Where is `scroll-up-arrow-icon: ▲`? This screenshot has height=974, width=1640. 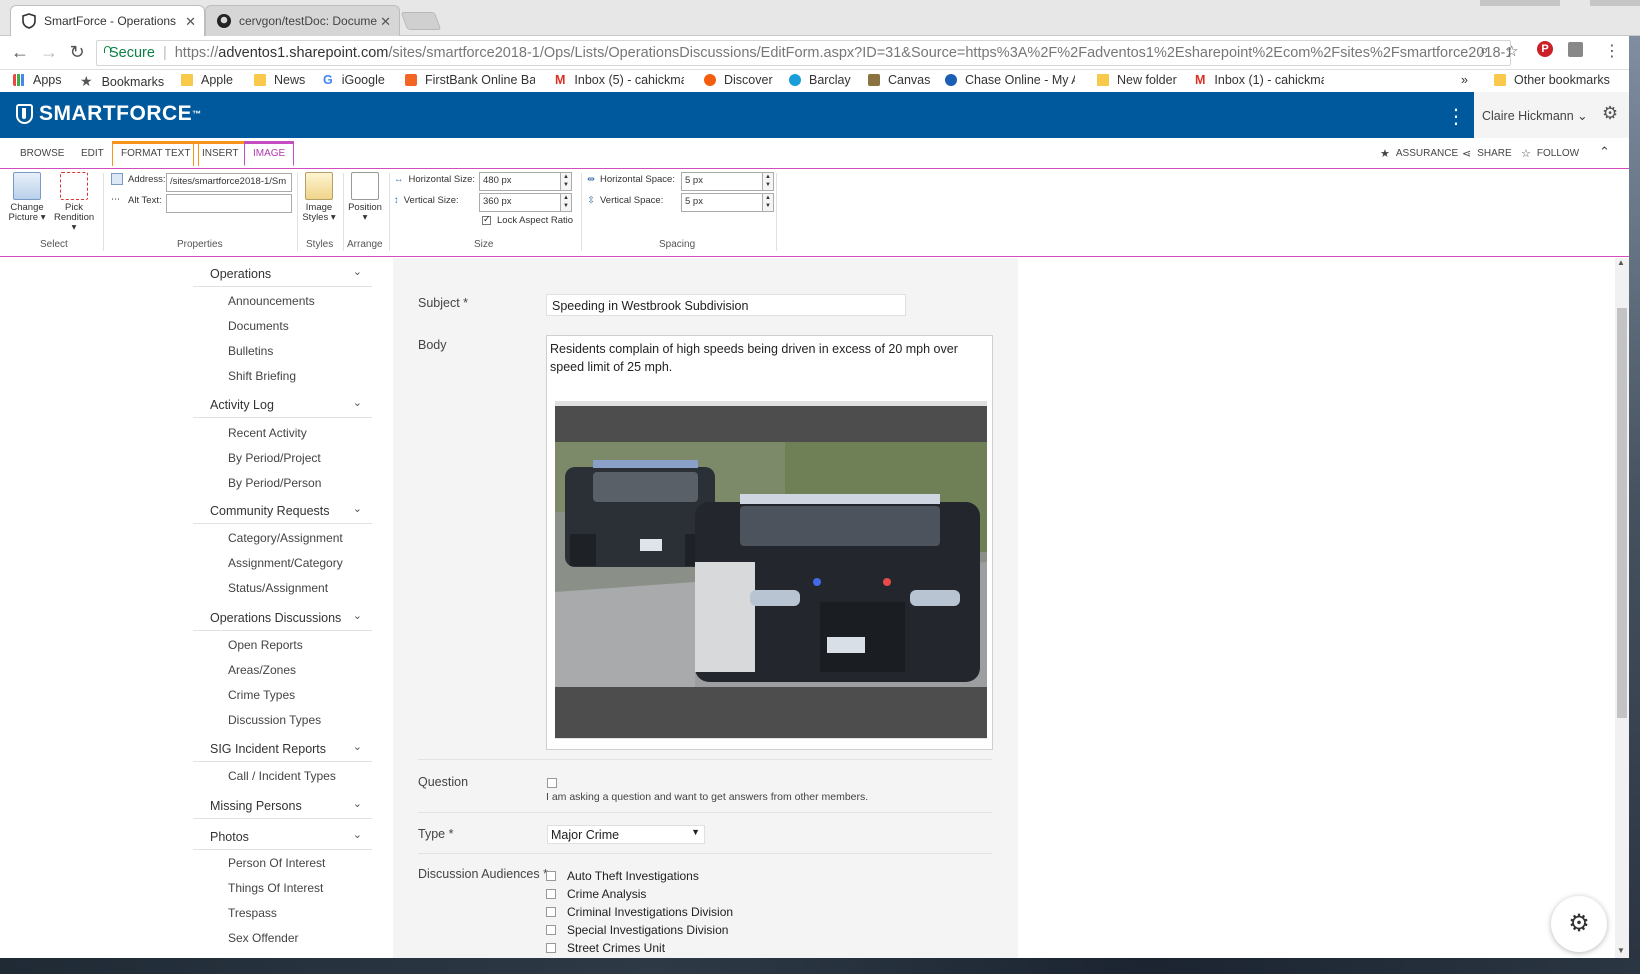
scroll-up-arrow-icon: ▲ is located at coordinates (1621, 262).